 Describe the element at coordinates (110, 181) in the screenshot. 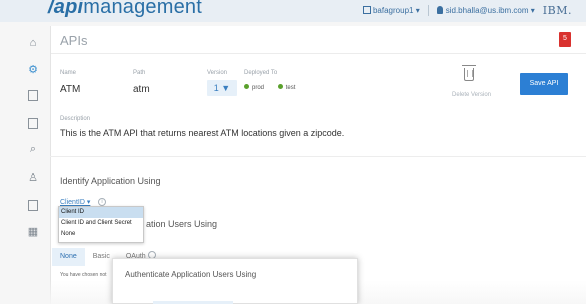

I see `identify-title: Identify Application Using` at that location.